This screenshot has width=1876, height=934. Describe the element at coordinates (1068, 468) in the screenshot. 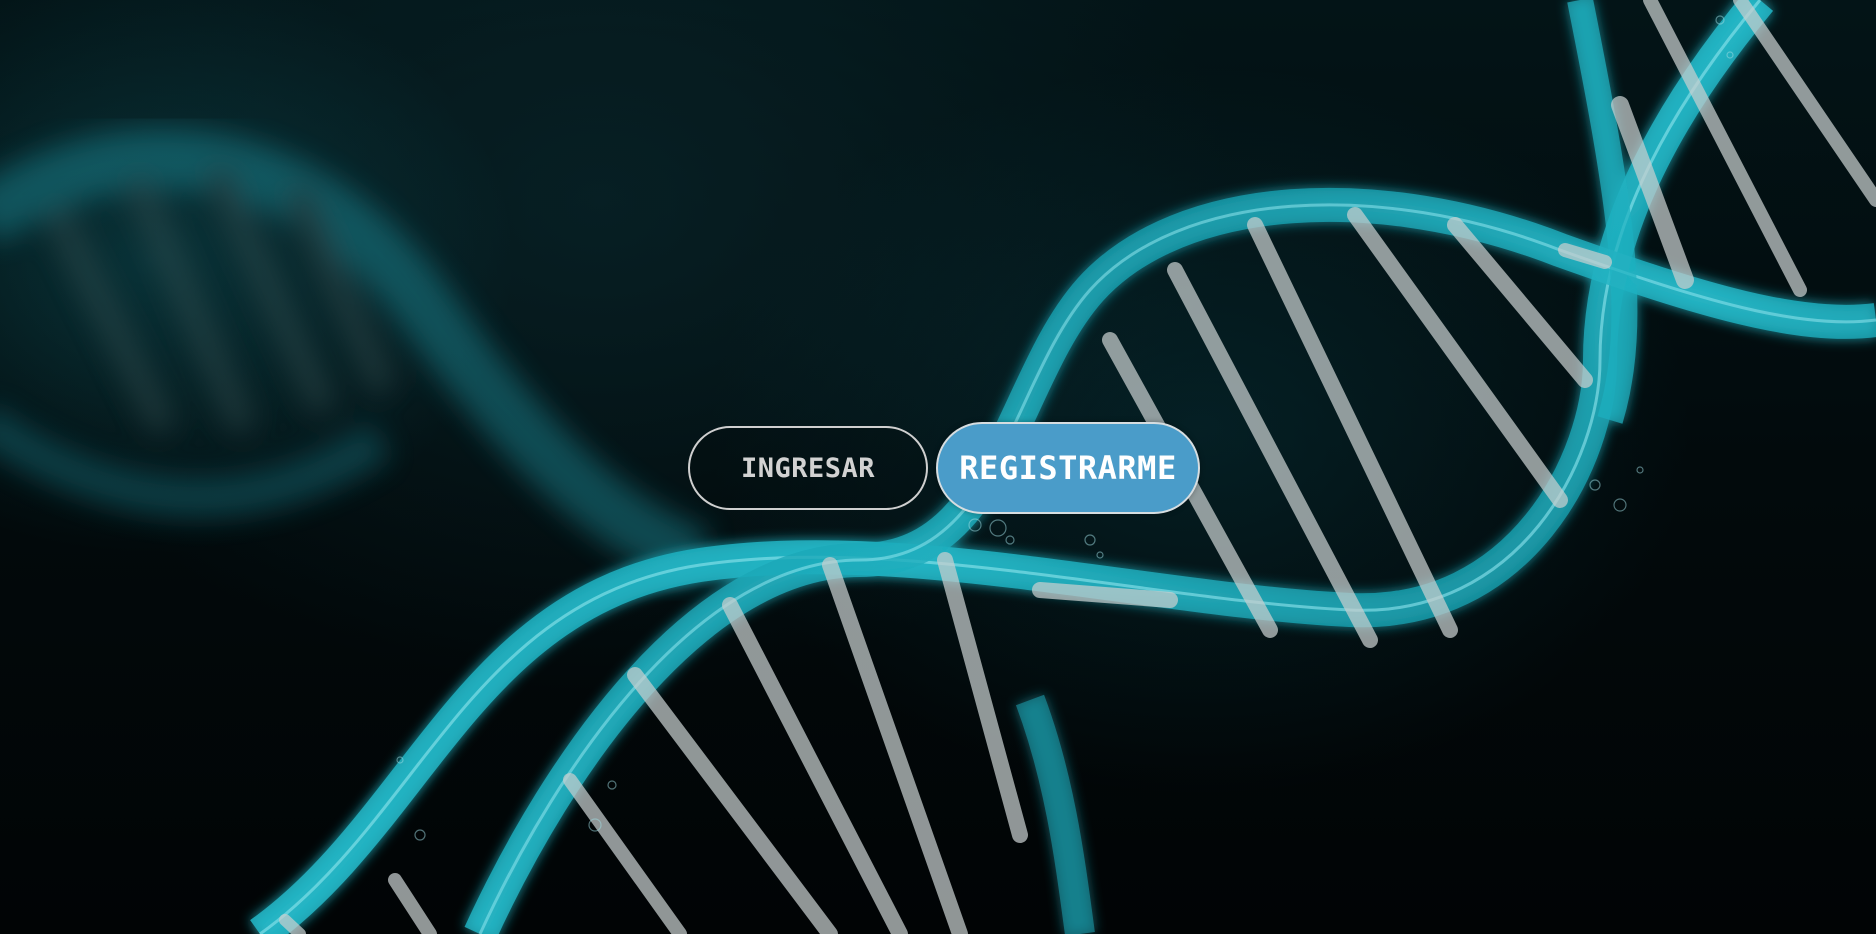

I see `register-button: REGISTRARME` at that location.